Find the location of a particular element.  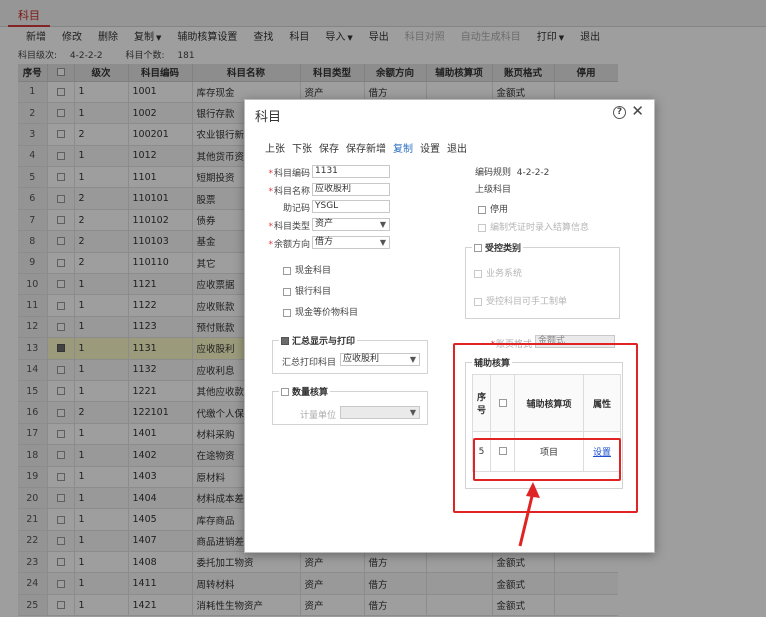

business-system-check: 业务系统 is located at coordinates (498, 272).